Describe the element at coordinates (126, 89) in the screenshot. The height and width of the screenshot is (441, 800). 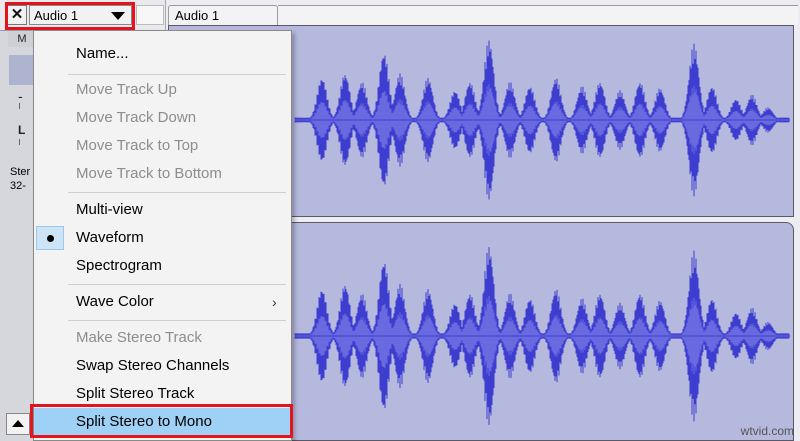
I see `menu-item-move-track-up: Move Track Up` at that location.